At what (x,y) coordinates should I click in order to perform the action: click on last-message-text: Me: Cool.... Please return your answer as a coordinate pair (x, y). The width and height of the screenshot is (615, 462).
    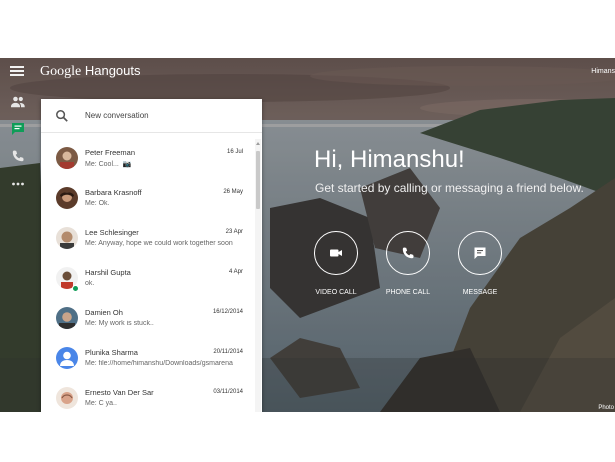
    Looking at the image, I should click on (102, 164).